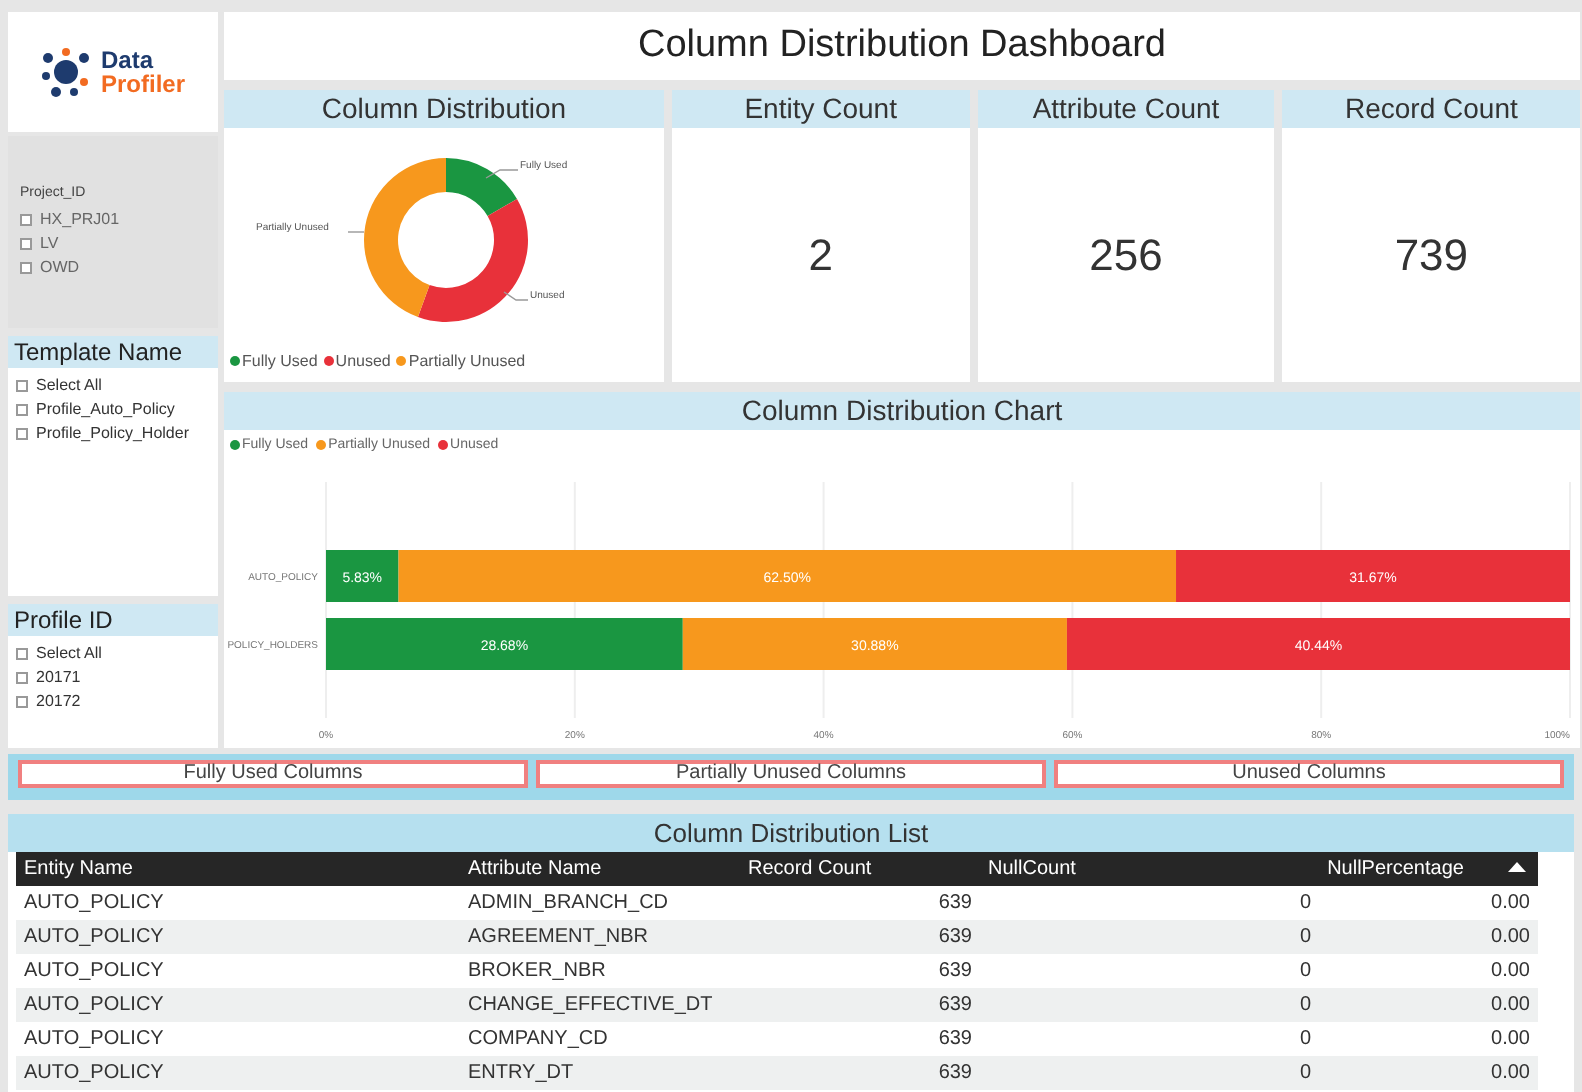 The image size is (1582, 1092). I want to click on filter-button: Fully Used Columns, so click(273, 774).